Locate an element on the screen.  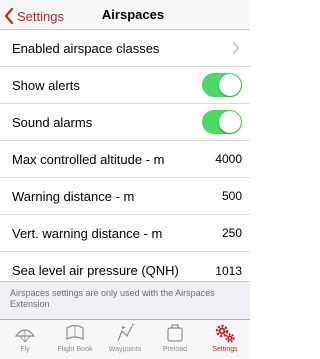
tab-flight-book: Flight Book is located at coordinates (75, 339).